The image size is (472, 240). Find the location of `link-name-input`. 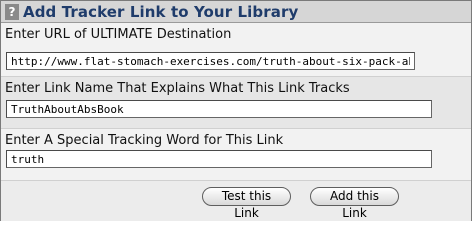

link-name-input is located at coordinates (219, 109).